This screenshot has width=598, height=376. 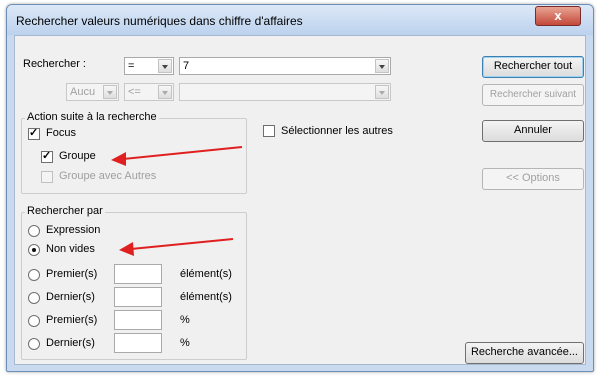 I want to click on close-button: x, so click(x=558, y=16).